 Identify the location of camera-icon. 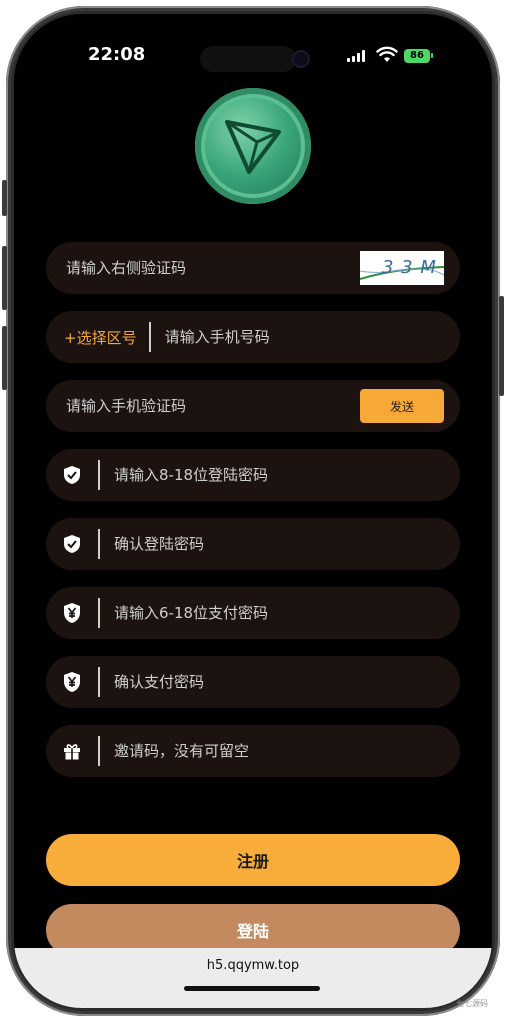
(301, 59).